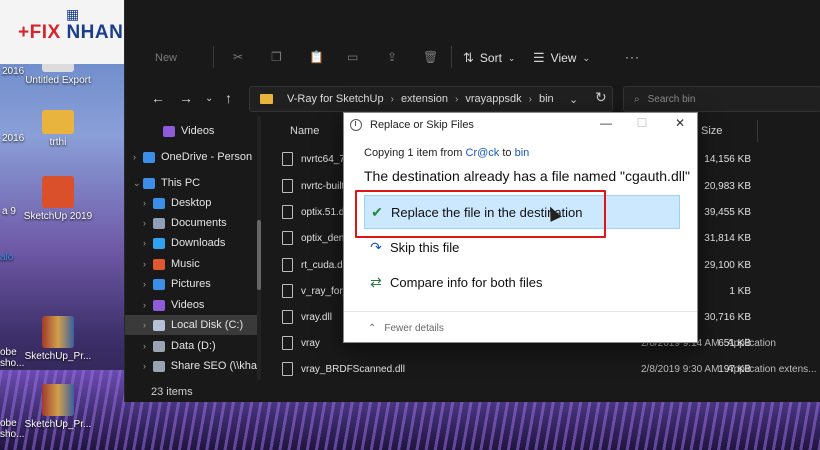  I want to click on search-placeholder: Search bin, so click(671, 99).